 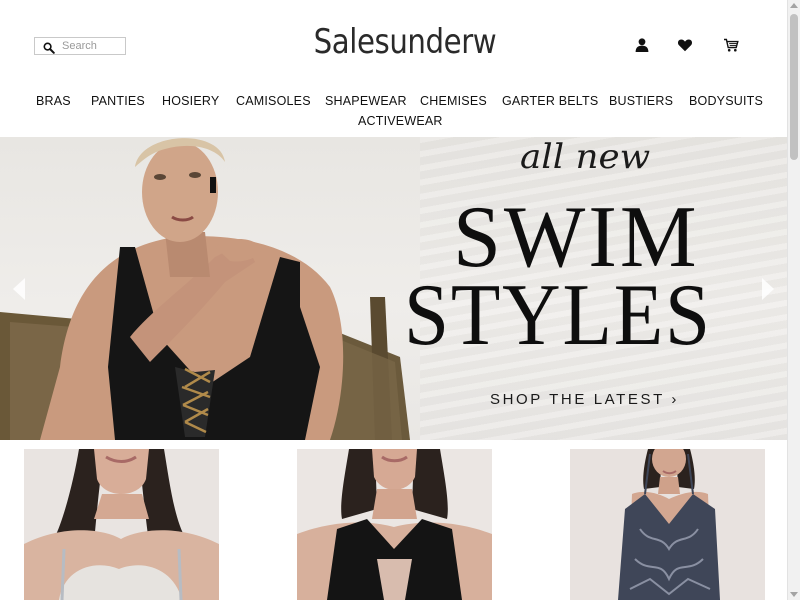 I want to click on nav-item-garter-belts: GARTER BELTS, so click(x=550, y=101).